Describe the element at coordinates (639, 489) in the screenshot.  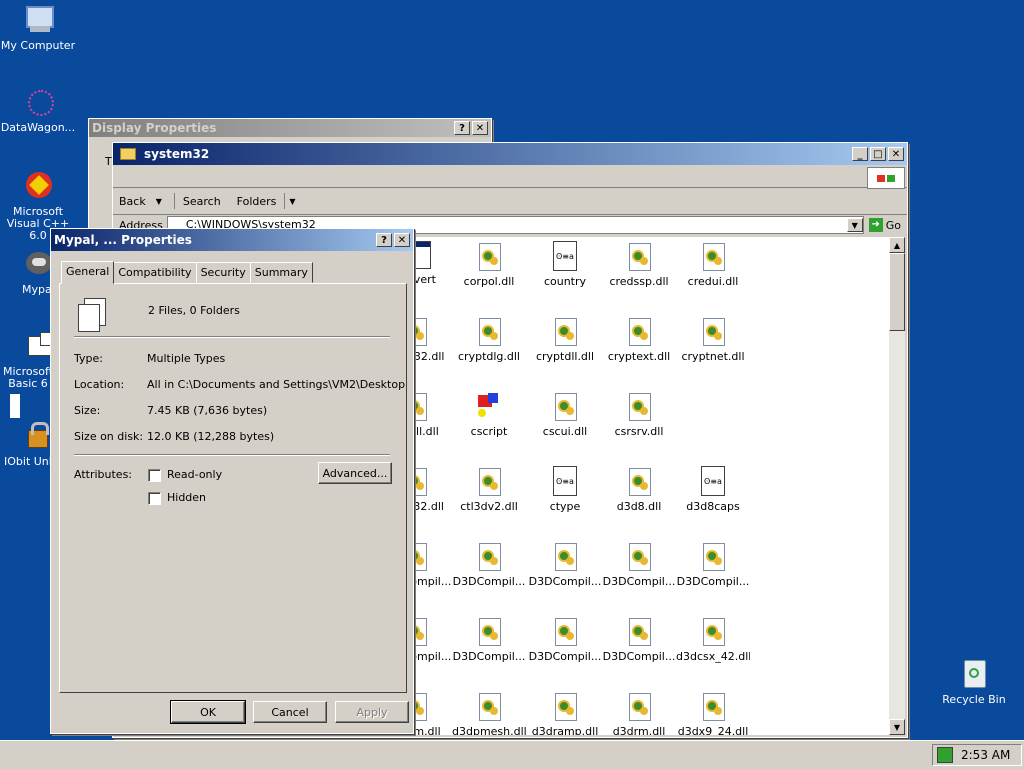
I see `file-item: d3d8.dll` at that location.